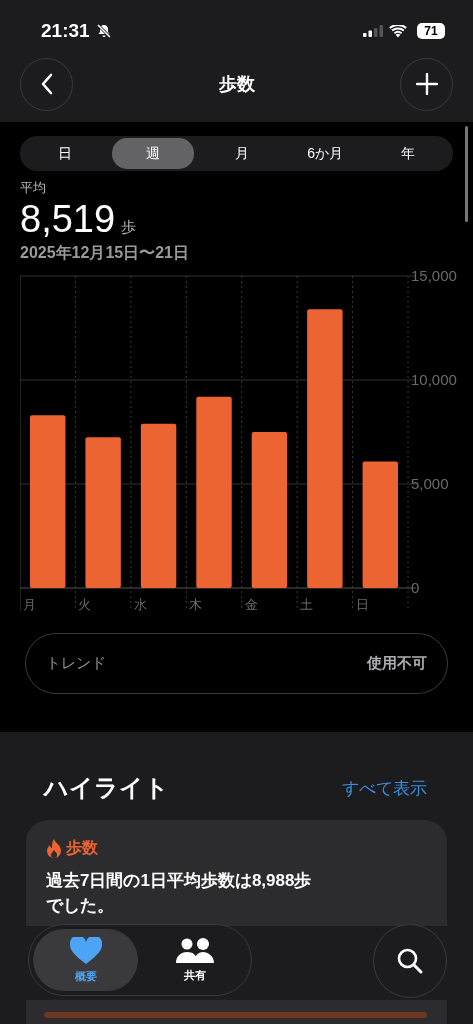 Image resolution: width=473 pixels, height=1024 pixels. Describe the element at coordinates (65, 153) in the screenshot. I see `period-tab: 日` at that location.